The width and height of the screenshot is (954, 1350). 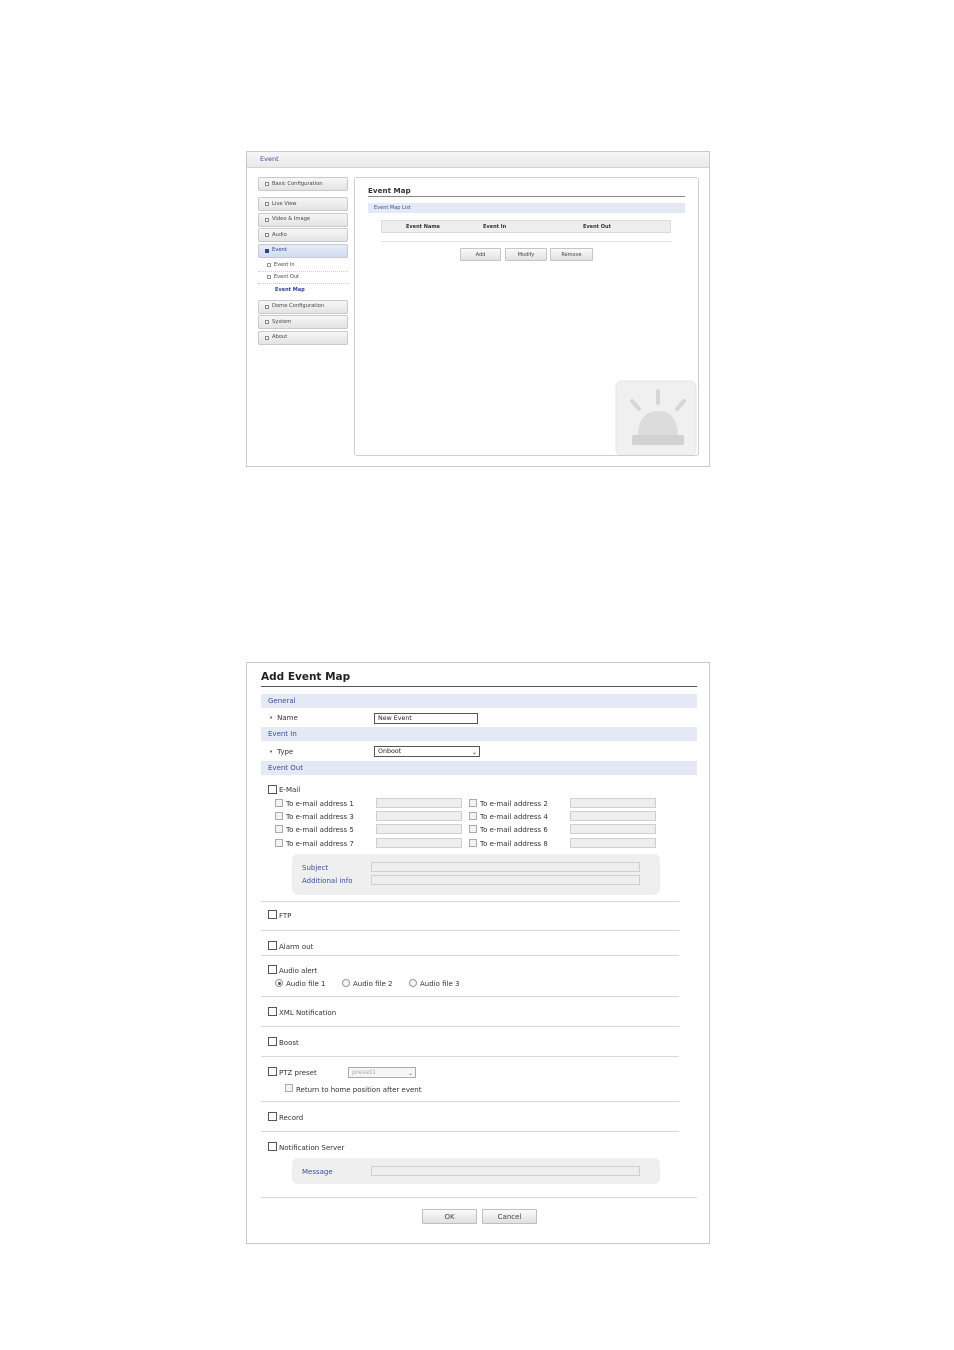 I want to click on additional-info-input, so click(x=505, y=880).